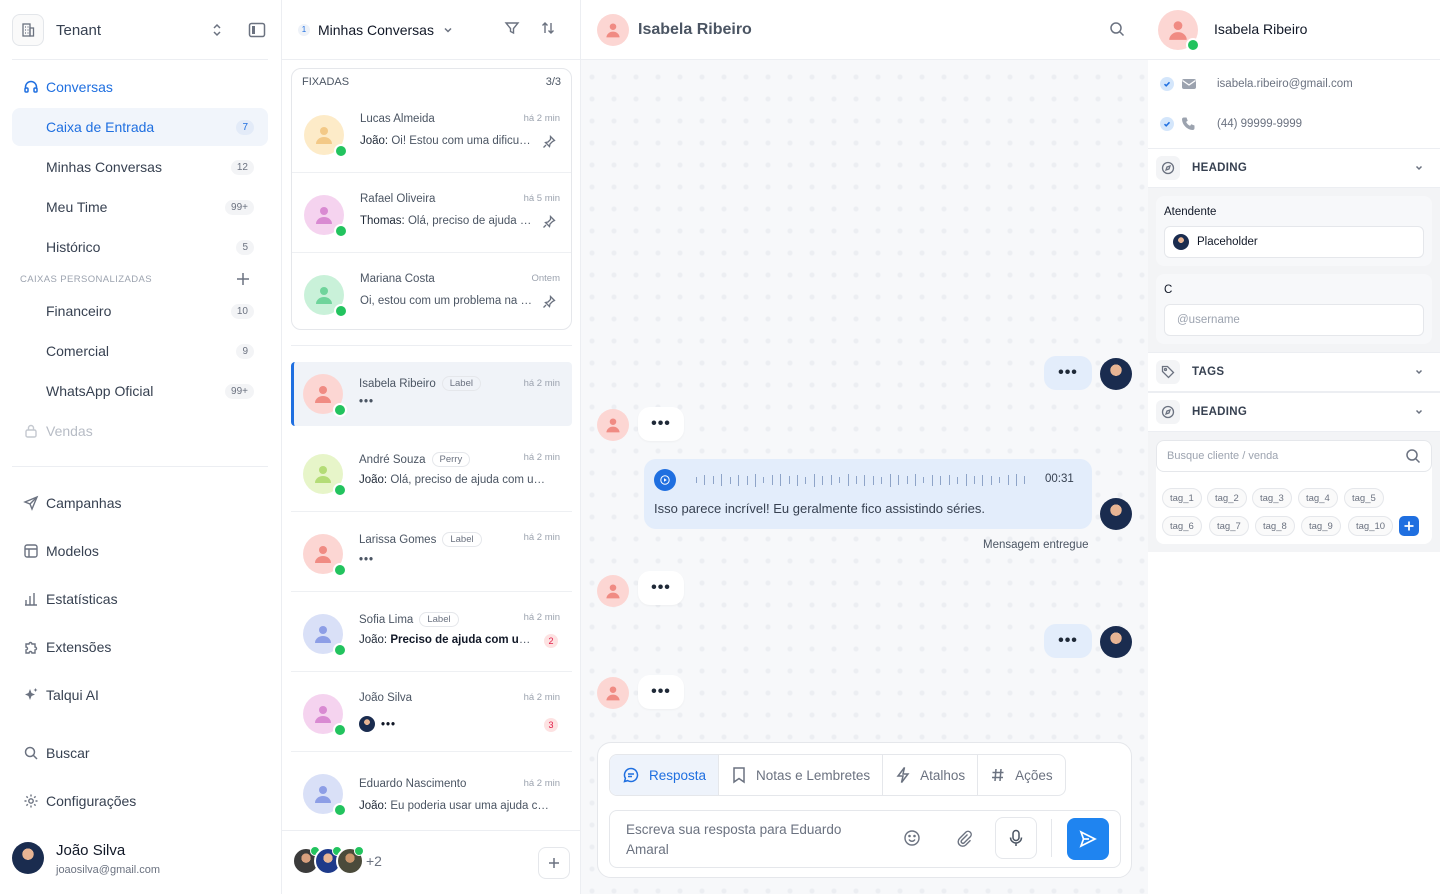 The image size is (1440, 894). Describe the element at coordinates (140, 167) in the screenshot. I see `nav-minhas-conversas: Minhas Conversas 12` at that location.